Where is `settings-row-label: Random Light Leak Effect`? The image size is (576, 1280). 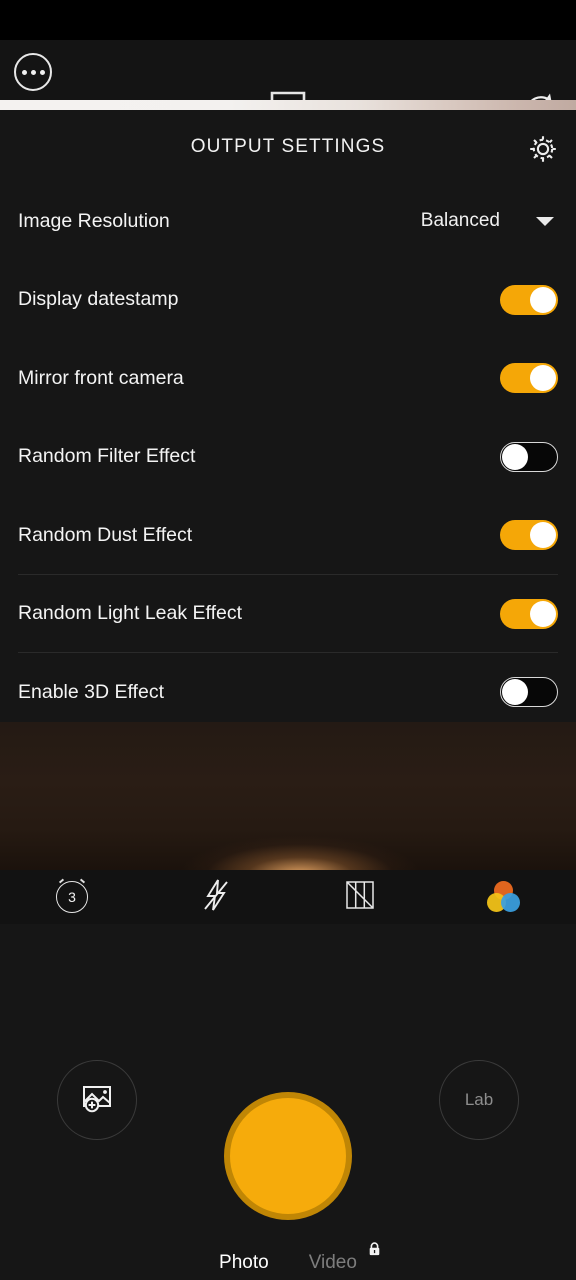 settings-row-label: Random Light Leak Effect is located at coordinates (130, 613).